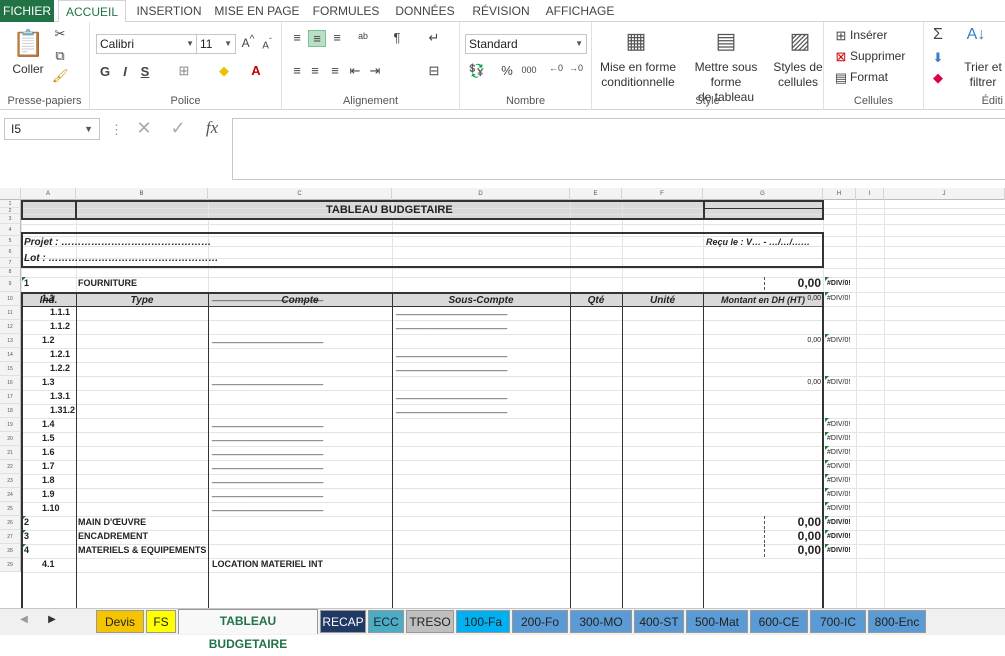 The image size is (1005, 656). Describe the element at coordinates (618, 149) in the screenshot. I see `formula-input` at that location.